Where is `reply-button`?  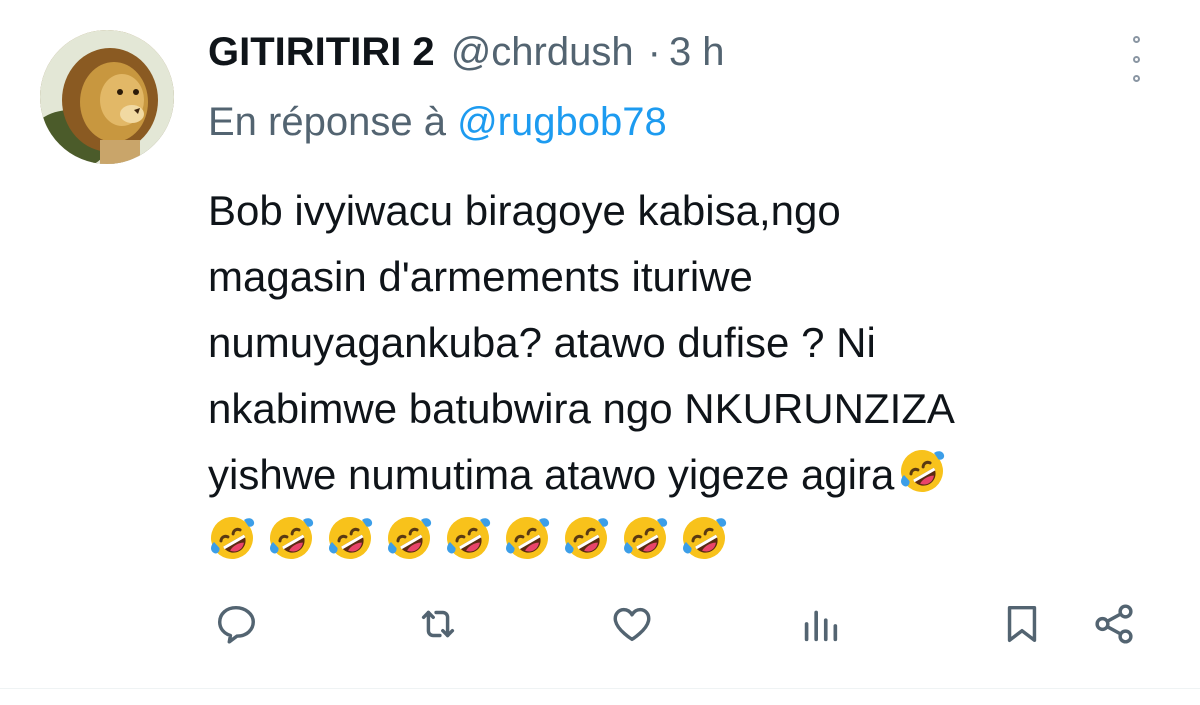 reply-button is located at coordinates (236, 624).